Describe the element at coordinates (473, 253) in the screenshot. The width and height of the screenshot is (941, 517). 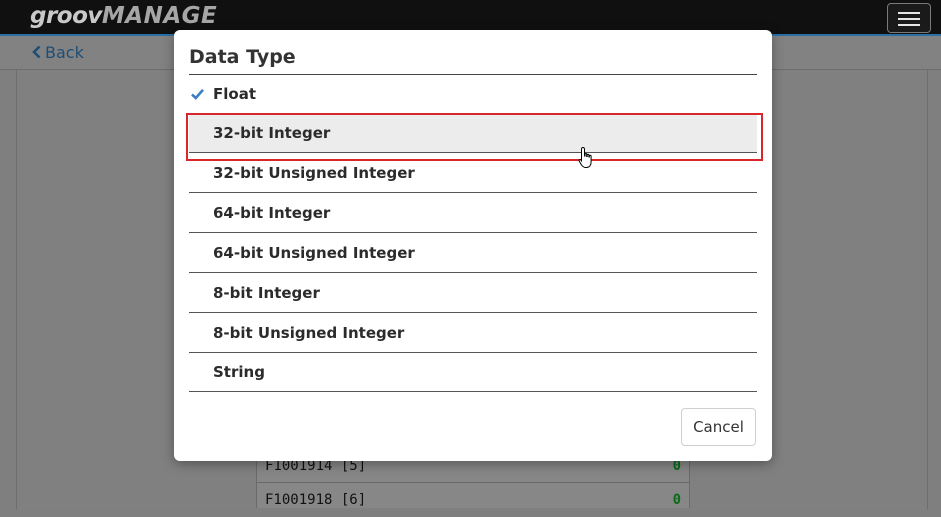
I see `option-64-bit-unsigned-integer: 64-bit Unsigned Integer` at that location.